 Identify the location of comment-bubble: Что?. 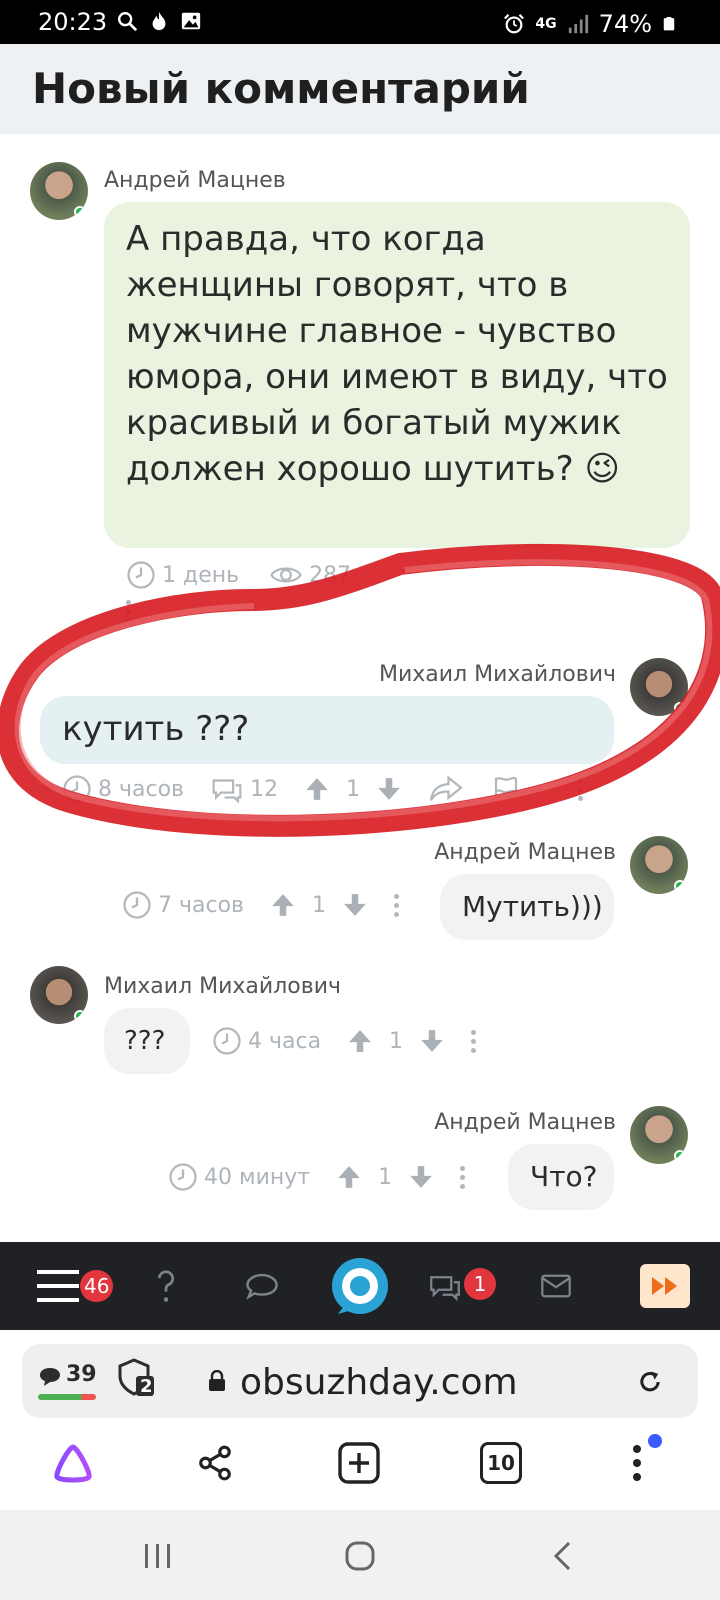
(561, 1177).